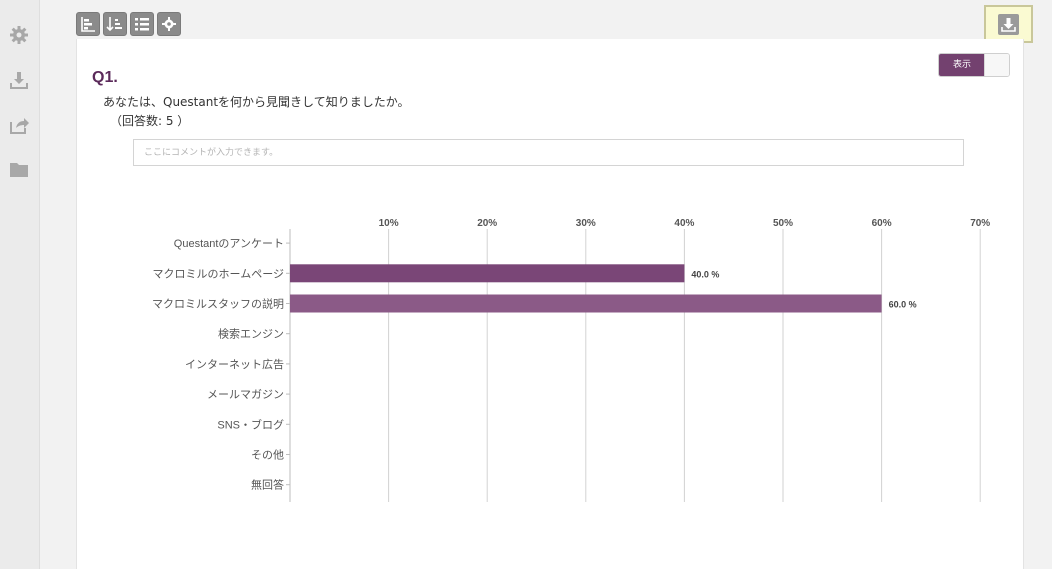 This screenshot has width=1052, height=569. I want to click on x-tick-label: 50%, so click(783, 223).